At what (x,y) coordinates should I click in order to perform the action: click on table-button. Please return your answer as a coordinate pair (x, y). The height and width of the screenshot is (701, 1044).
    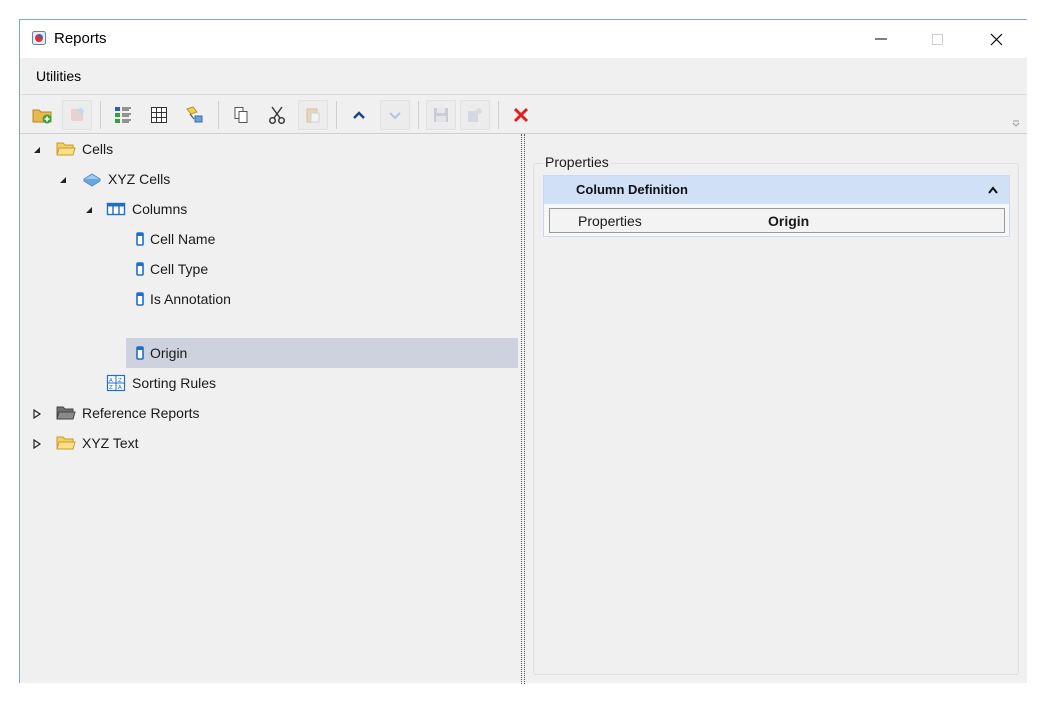
    Looking at the image, I should click on (159, 115).